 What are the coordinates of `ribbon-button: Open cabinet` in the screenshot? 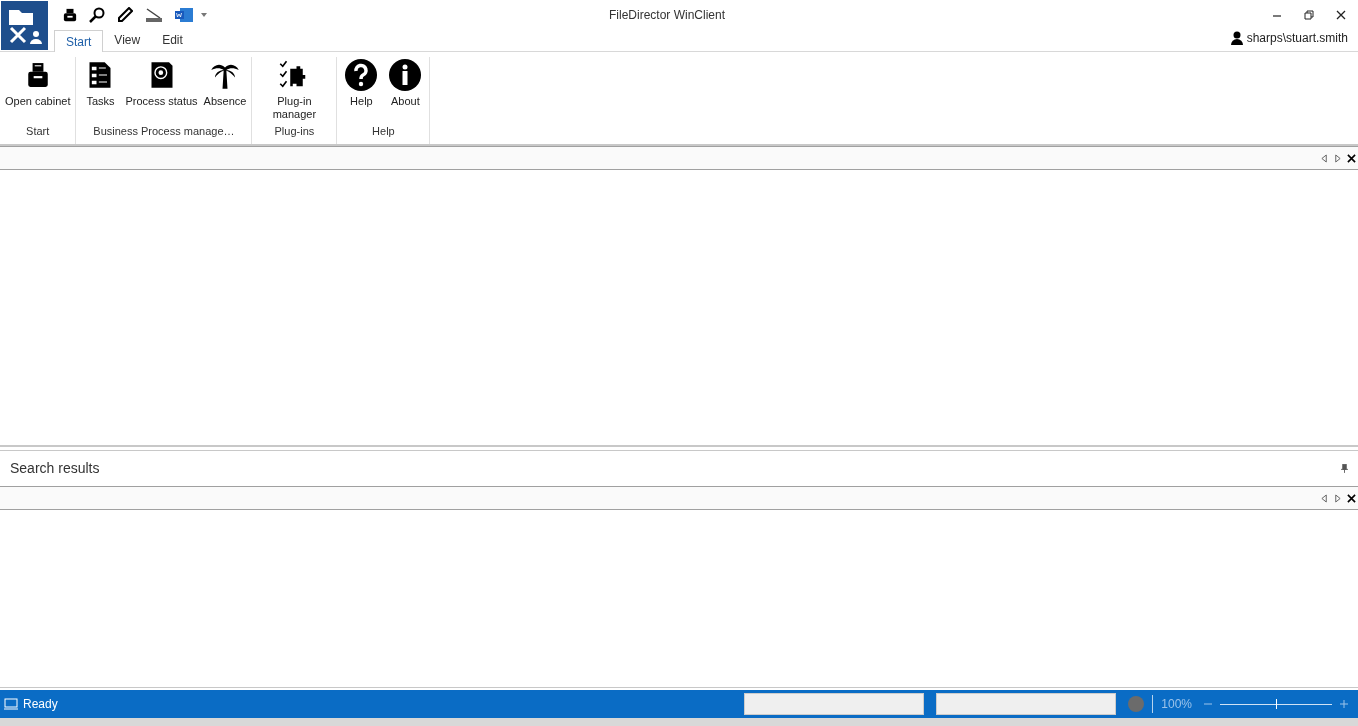 It's located at (38, 90).